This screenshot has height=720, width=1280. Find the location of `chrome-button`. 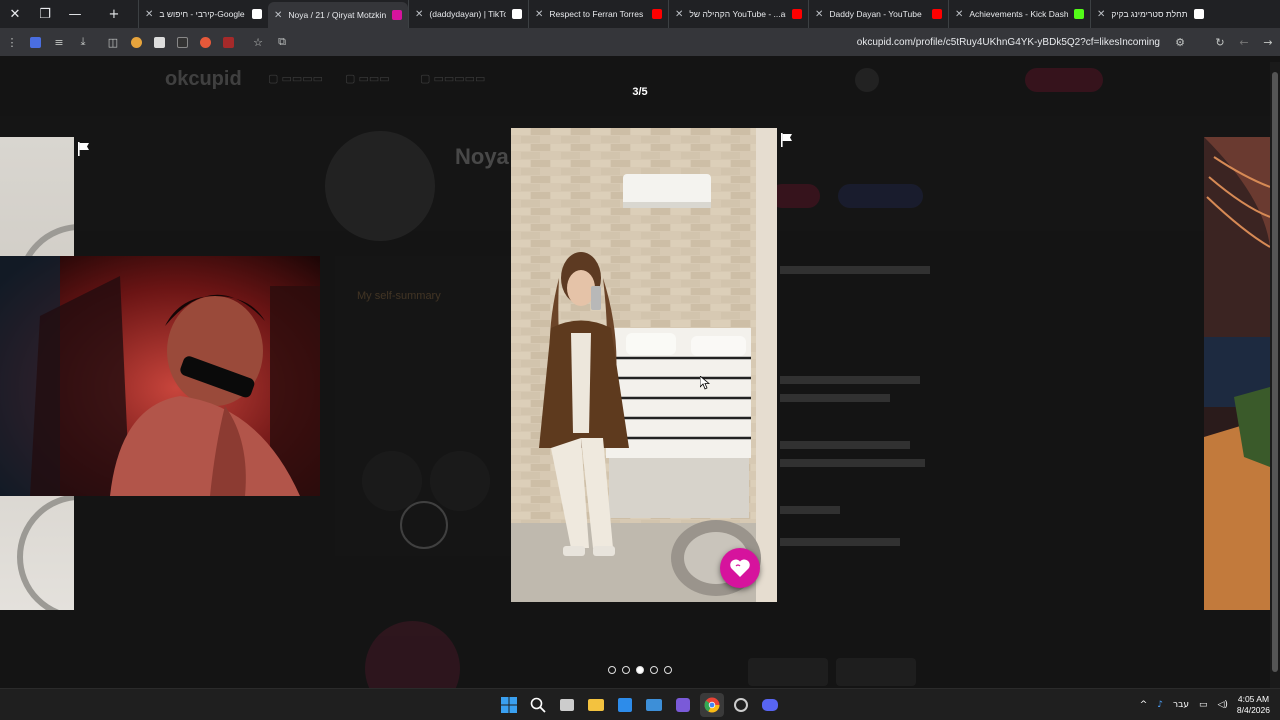

chrome-button is located at coordinates (712, 705).